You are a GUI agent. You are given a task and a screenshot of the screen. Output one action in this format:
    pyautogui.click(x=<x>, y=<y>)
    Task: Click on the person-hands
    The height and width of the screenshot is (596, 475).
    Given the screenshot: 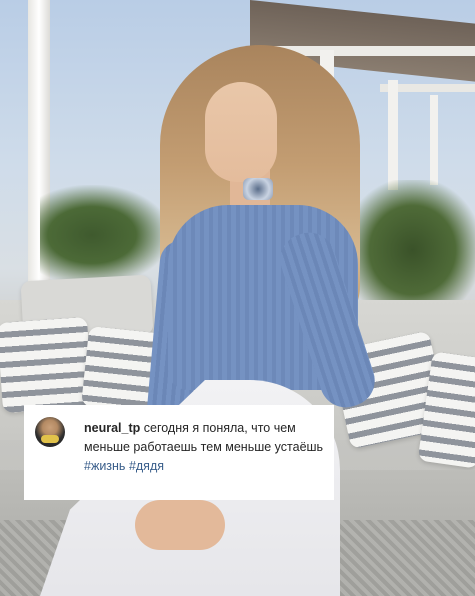 What is the action you would take?
    pyautogui.click(x=180, y=525)
    